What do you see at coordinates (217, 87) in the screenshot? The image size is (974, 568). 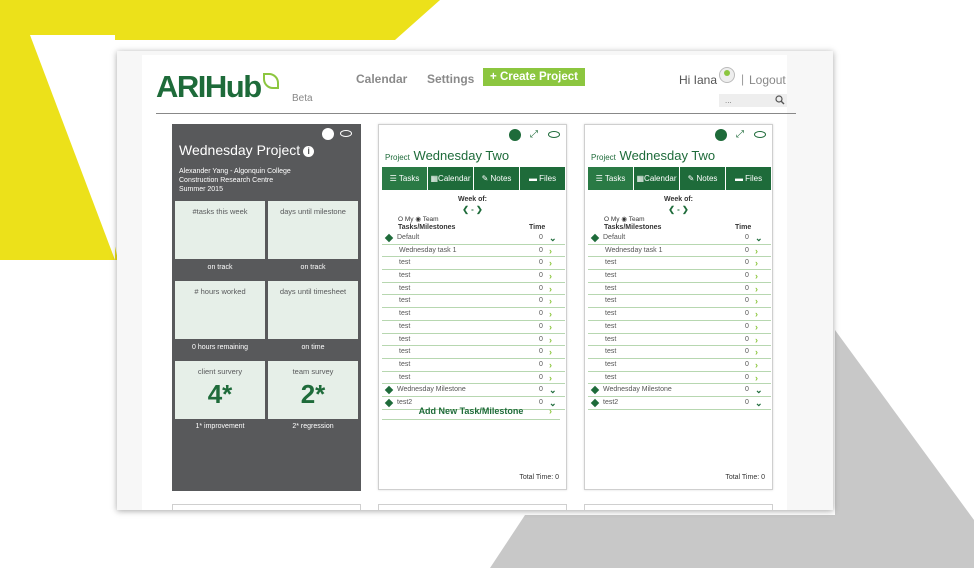 I see `arihub-logo: ARIHub` at bounding box center [217, 87].